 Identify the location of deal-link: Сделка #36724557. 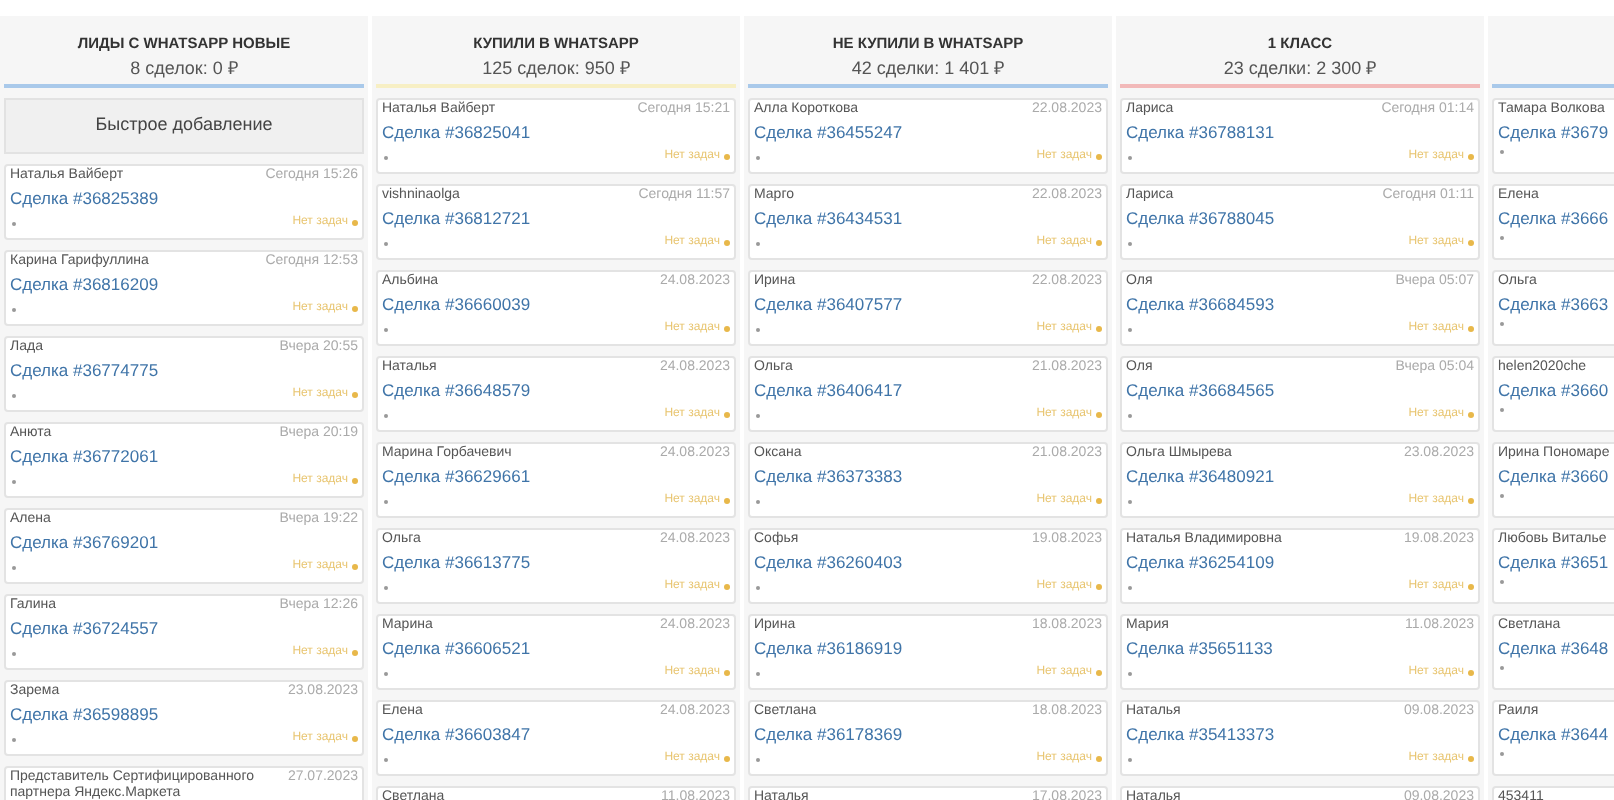
(184, 628).